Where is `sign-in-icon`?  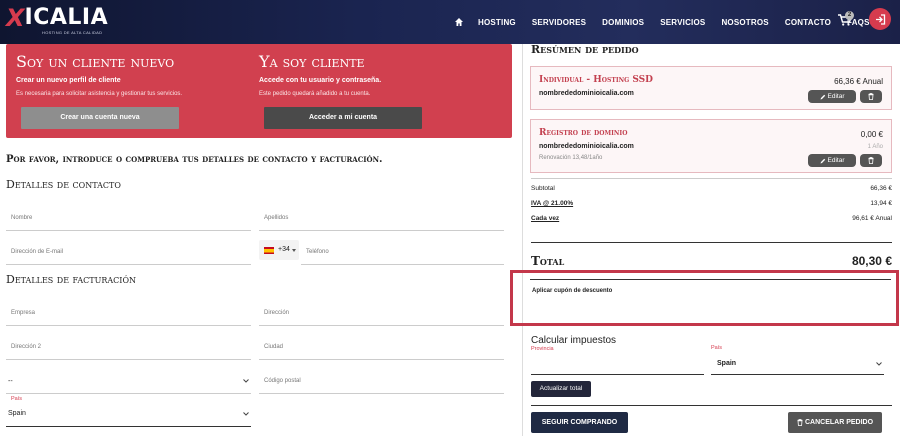 sign-in-icon is located at coordinates (880, 19).